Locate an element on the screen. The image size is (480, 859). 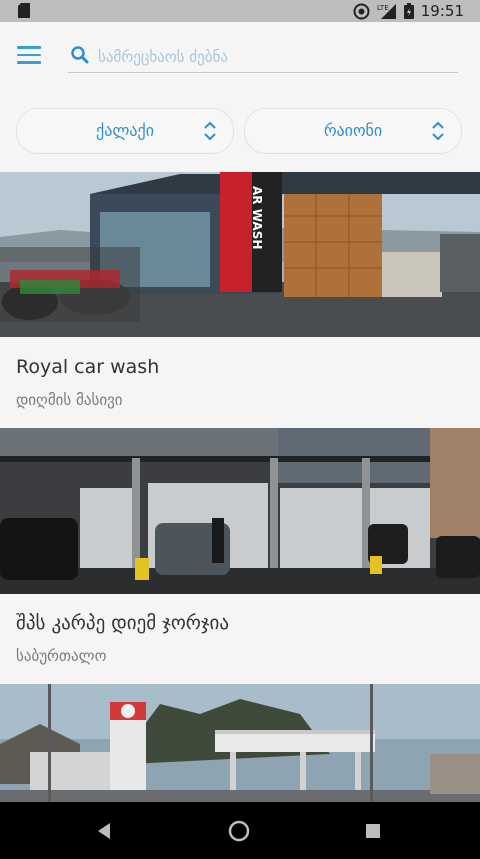
status-bar: LTE 19:51 is located at coordinates (240, 11).